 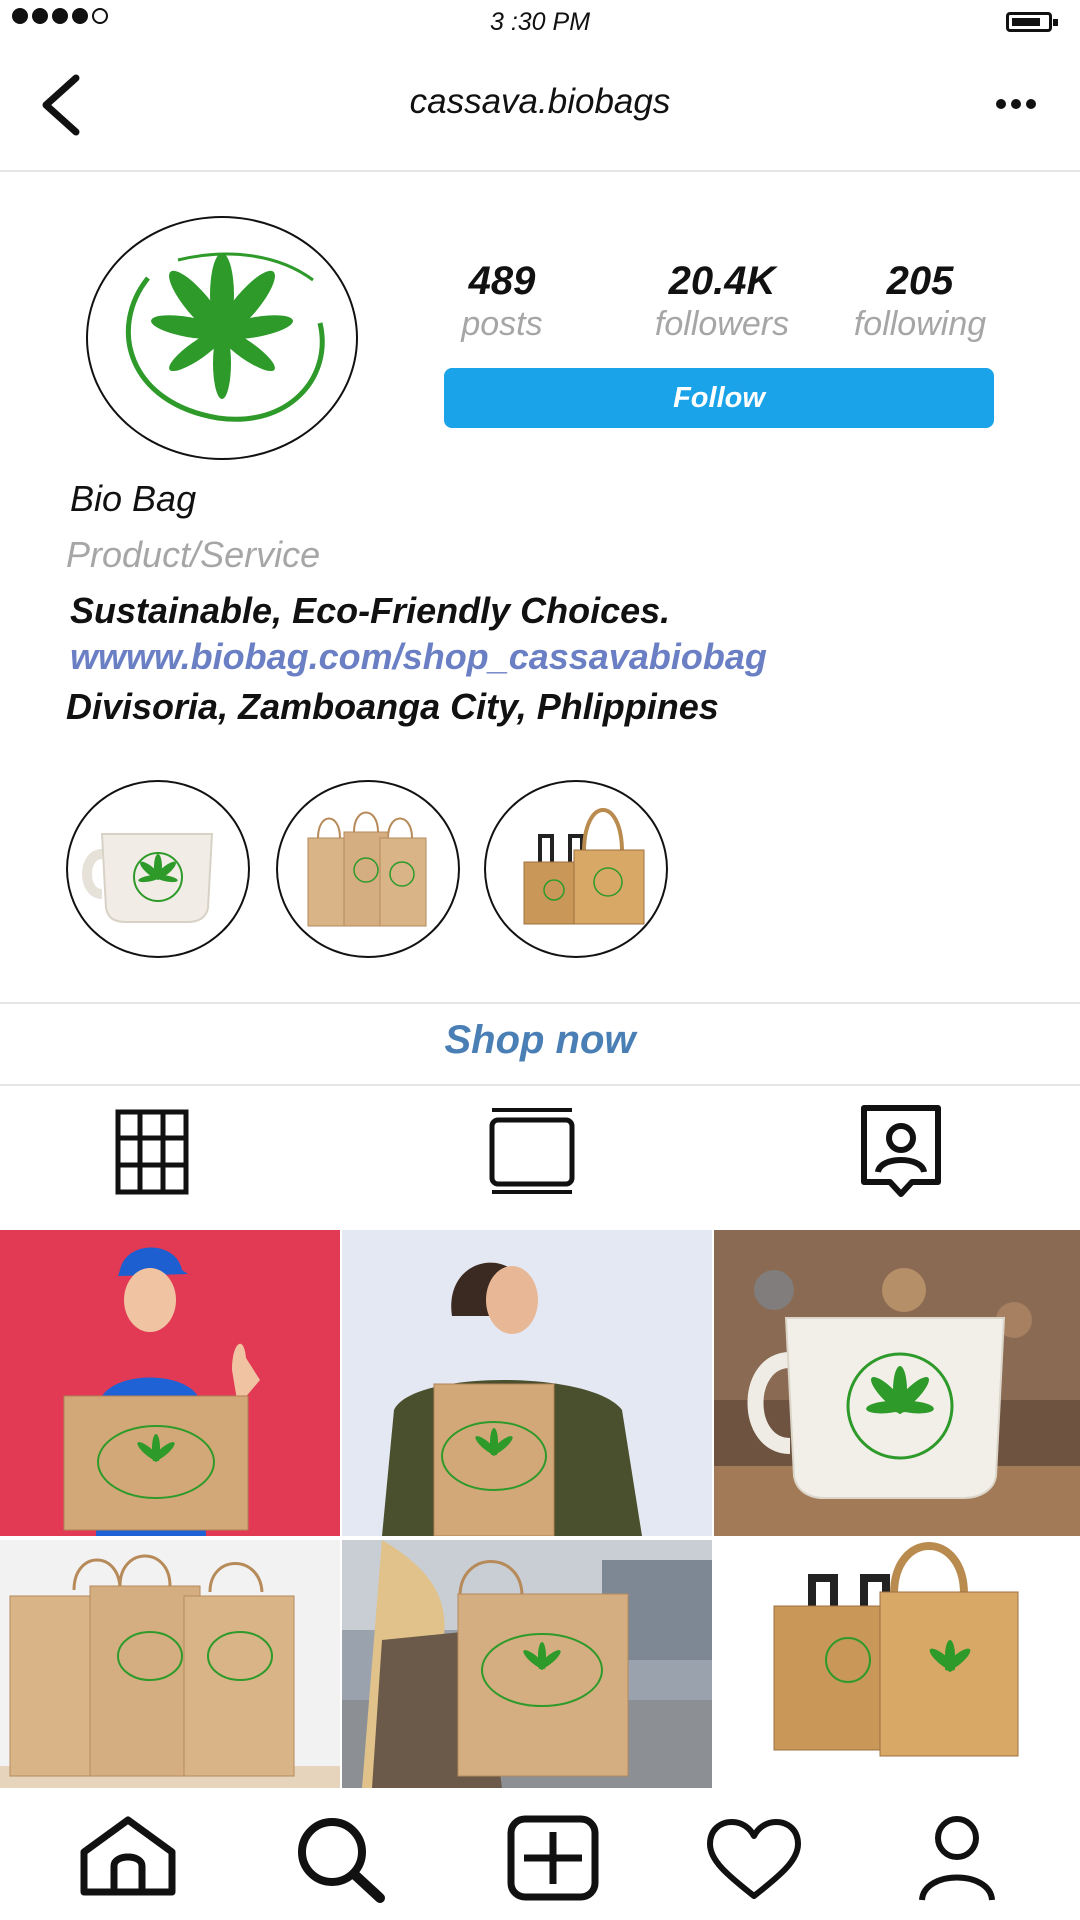 What do you see at coordinates (193, 554) in the screenshot?
I see `profile-category: Product/Service` at bounding box center [193, 554].